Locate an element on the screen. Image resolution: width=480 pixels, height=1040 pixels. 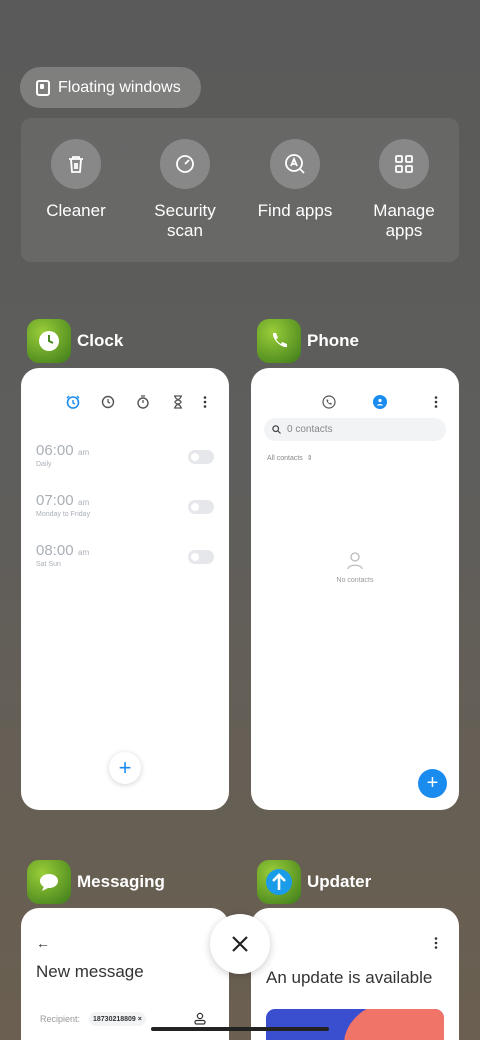
find-apps-icon is located at coordinates (295, 164).